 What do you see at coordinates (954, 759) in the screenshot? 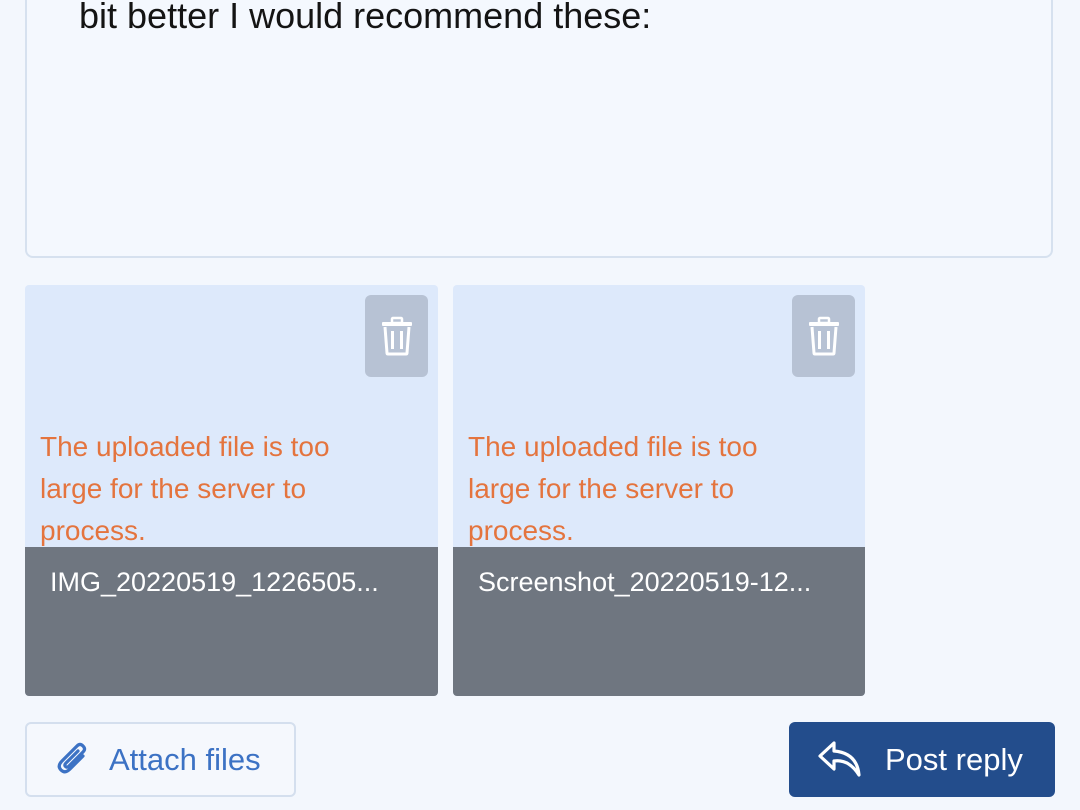
I see `post-reply-label: Post reply` at bounding box center [954, 759].